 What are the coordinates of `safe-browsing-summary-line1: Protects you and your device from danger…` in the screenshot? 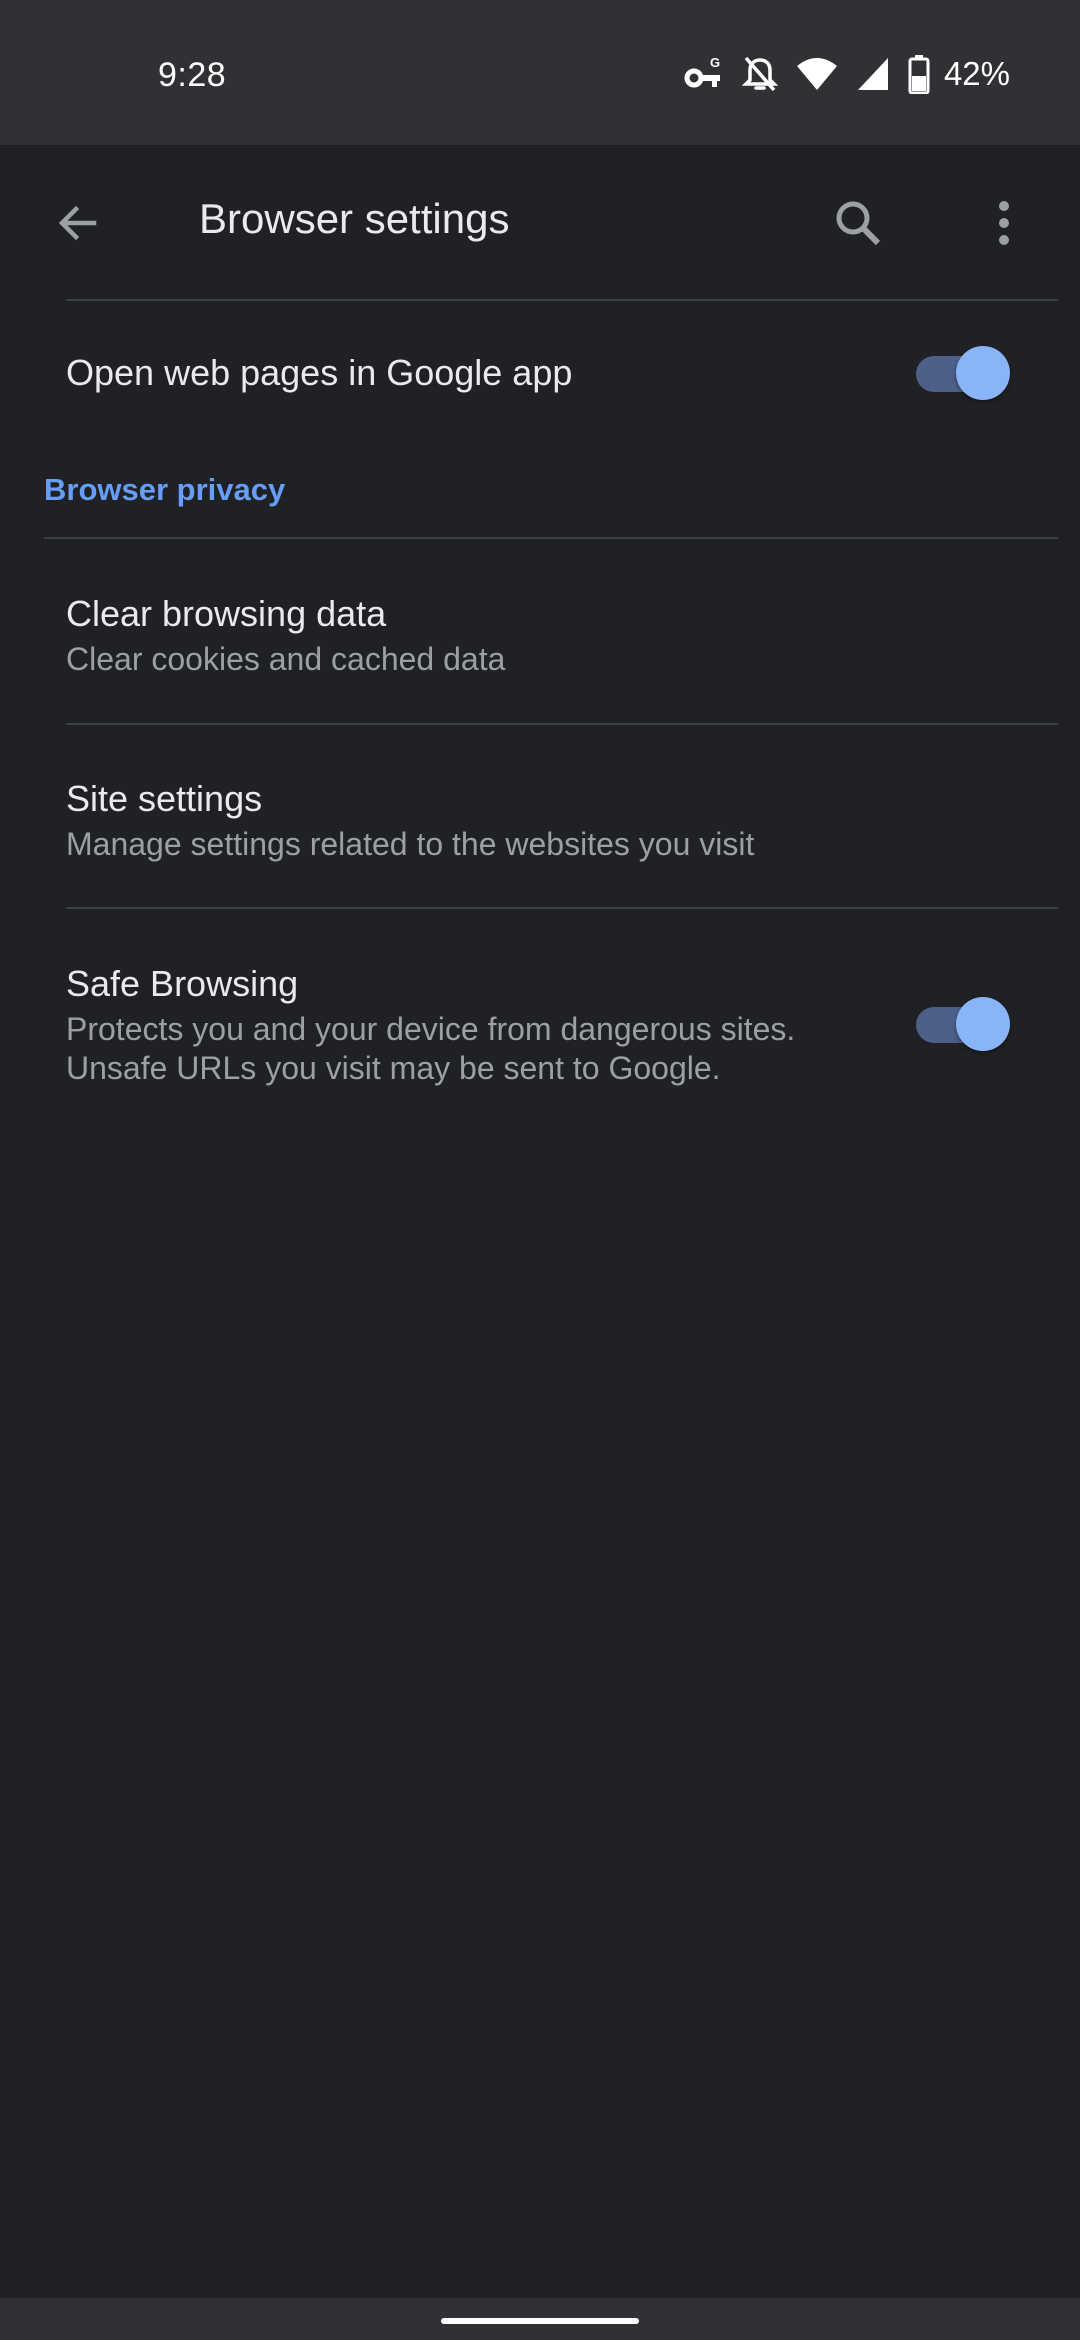 It's located at (431, 1029).